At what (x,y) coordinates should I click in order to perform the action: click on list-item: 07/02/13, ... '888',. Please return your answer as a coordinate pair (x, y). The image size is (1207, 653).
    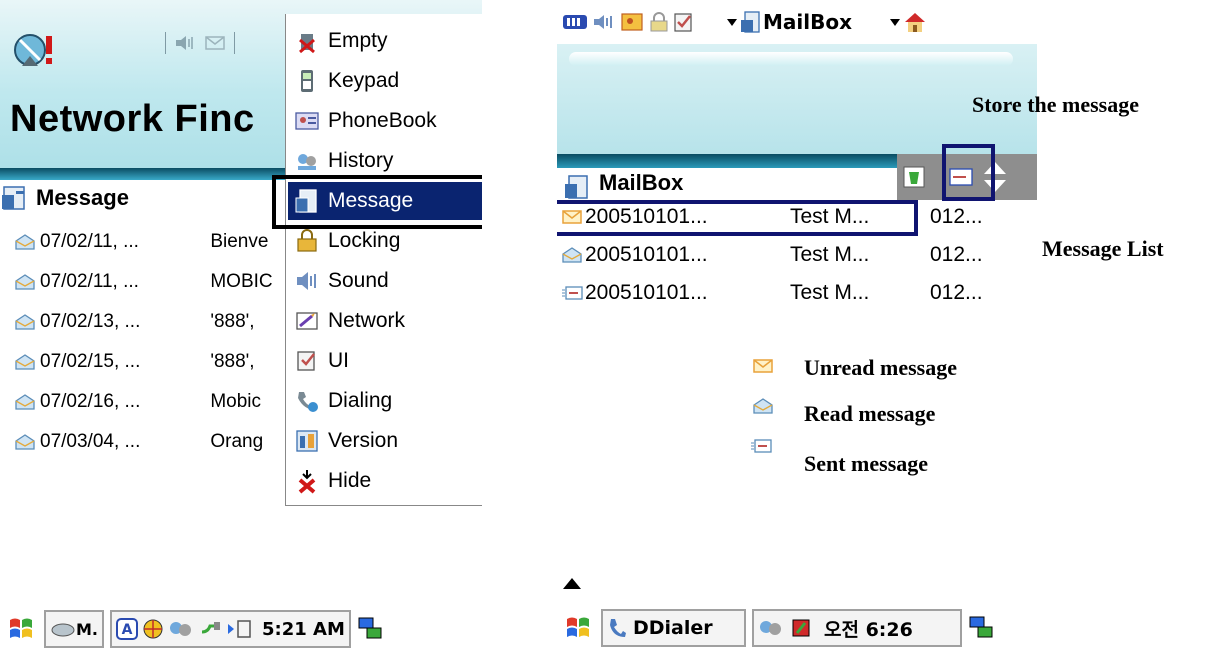
    Looking at the image, I should click on (150, 322).